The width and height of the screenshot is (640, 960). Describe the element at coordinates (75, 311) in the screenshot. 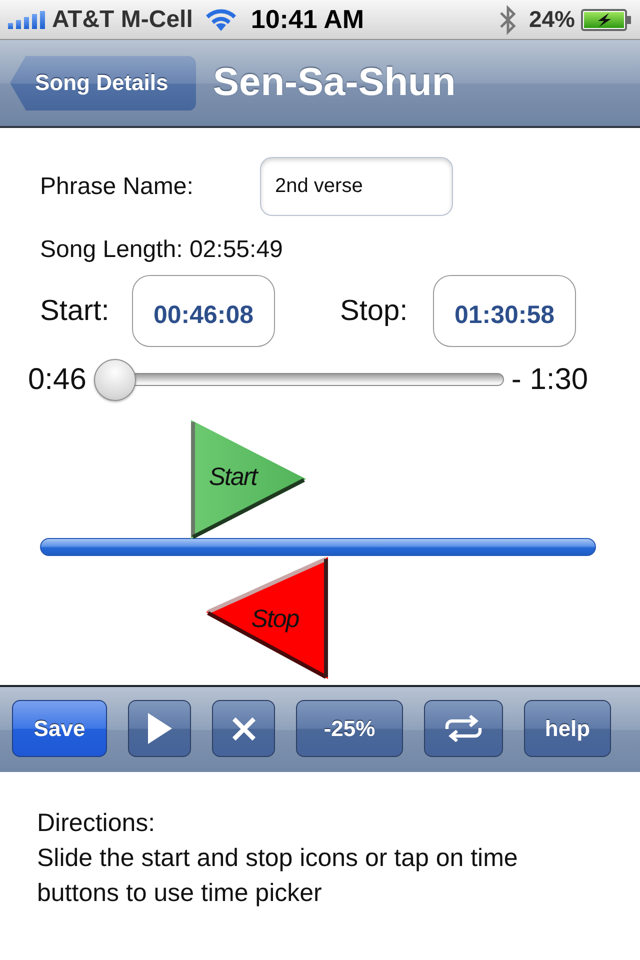

I see `start-label: Start:` at that location.